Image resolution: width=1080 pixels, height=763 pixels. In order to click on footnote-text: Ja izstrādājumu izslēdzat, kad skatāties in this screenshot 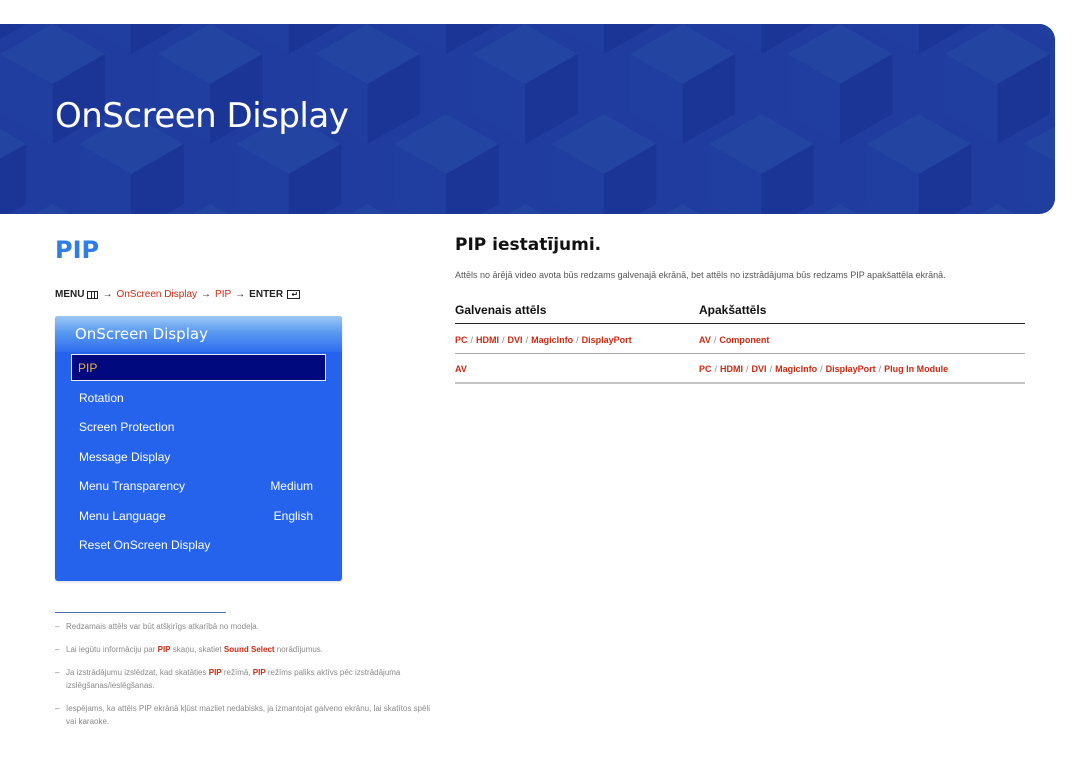, I will do `click(137, 672)`.